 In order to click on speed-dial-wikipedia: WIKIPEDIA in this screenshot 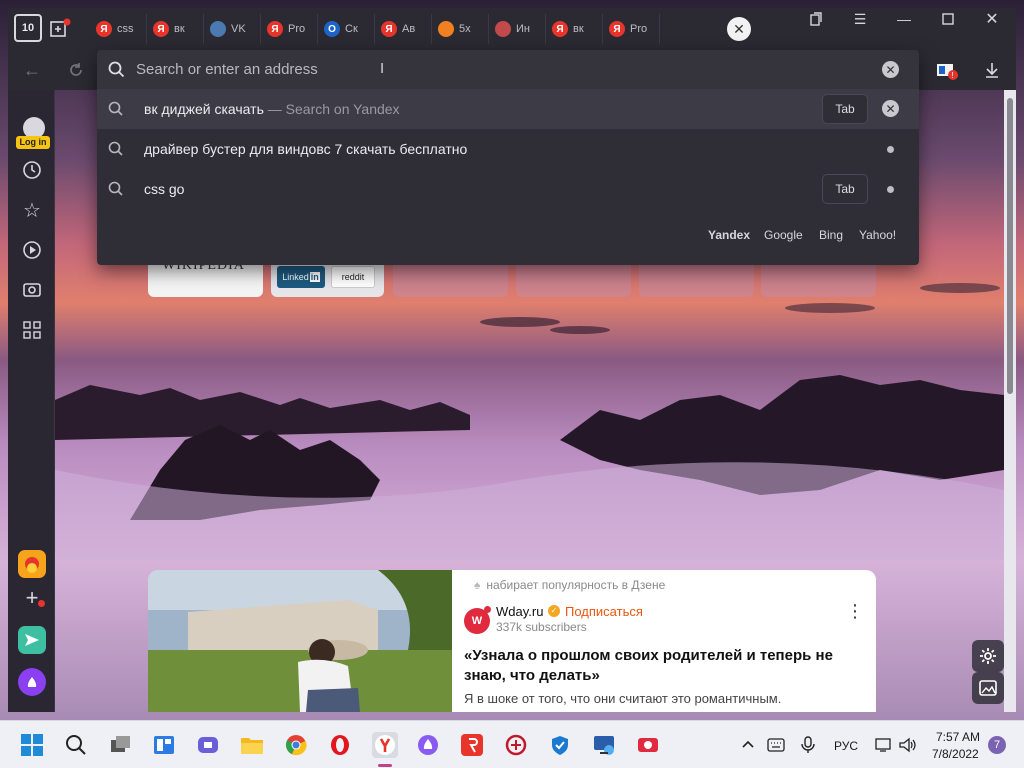, I will do `click(205, 277)`.